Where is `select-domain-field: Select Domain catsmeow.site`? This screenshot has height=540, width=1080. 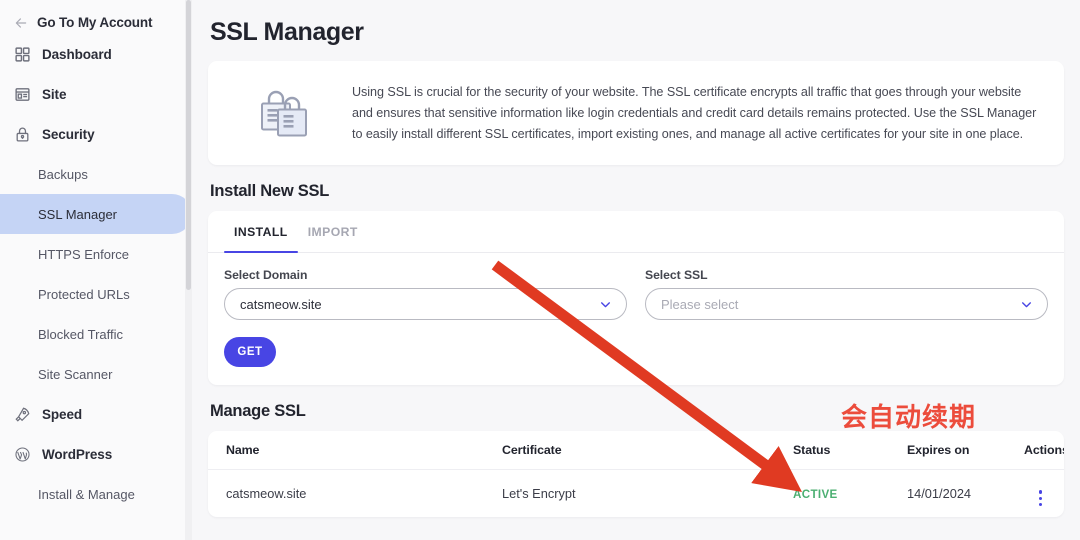
select-domain-field: Select Domain catsmeow.site is located at coordinates (425, 294).